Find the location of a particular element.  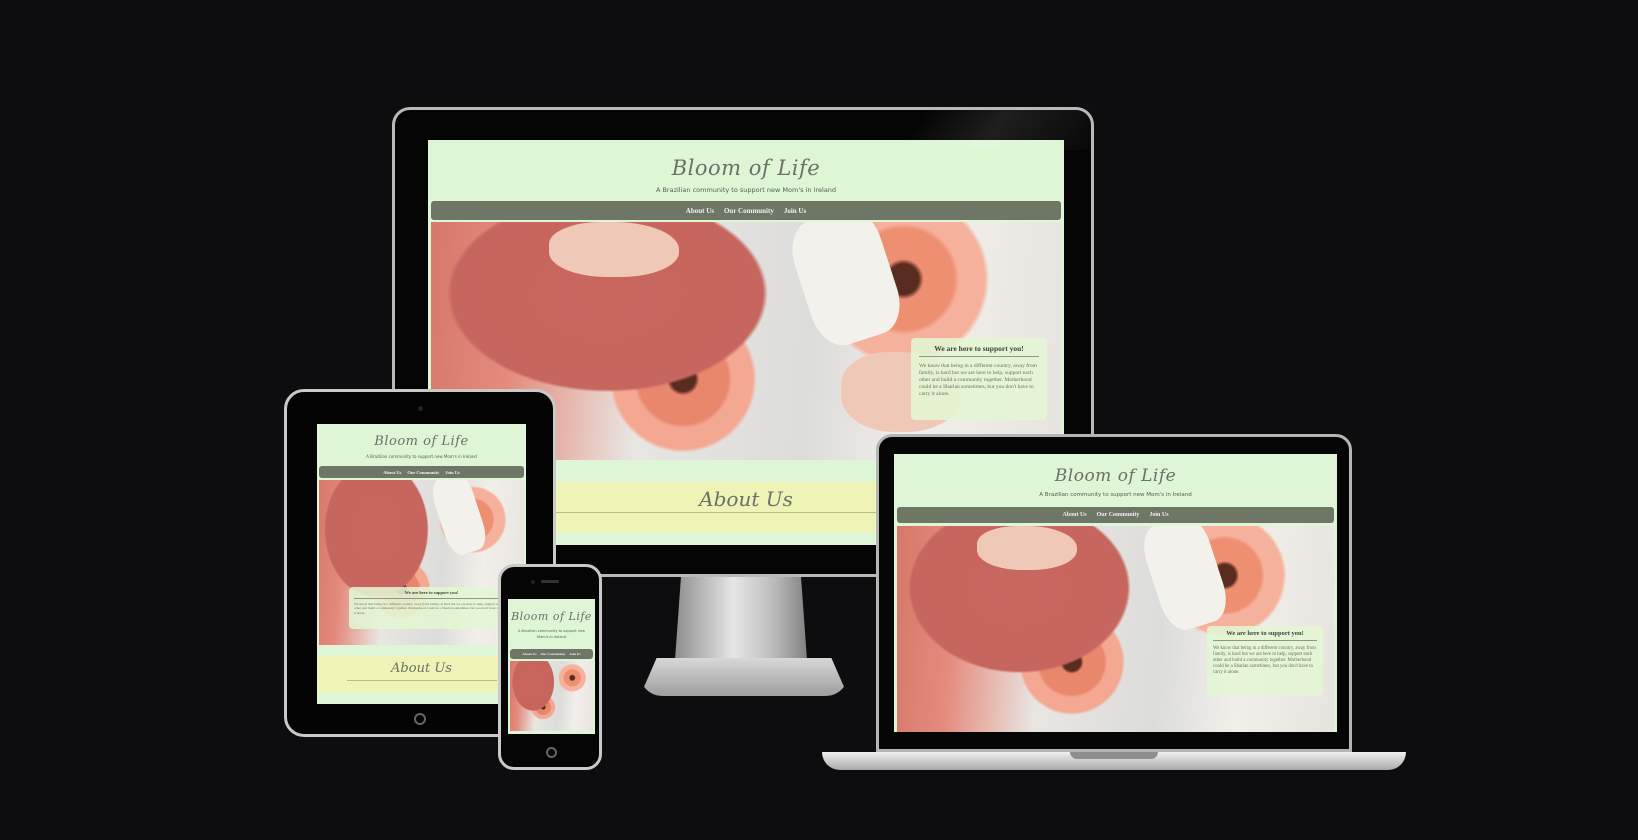

about-divider is located at coordinates (422, 680).